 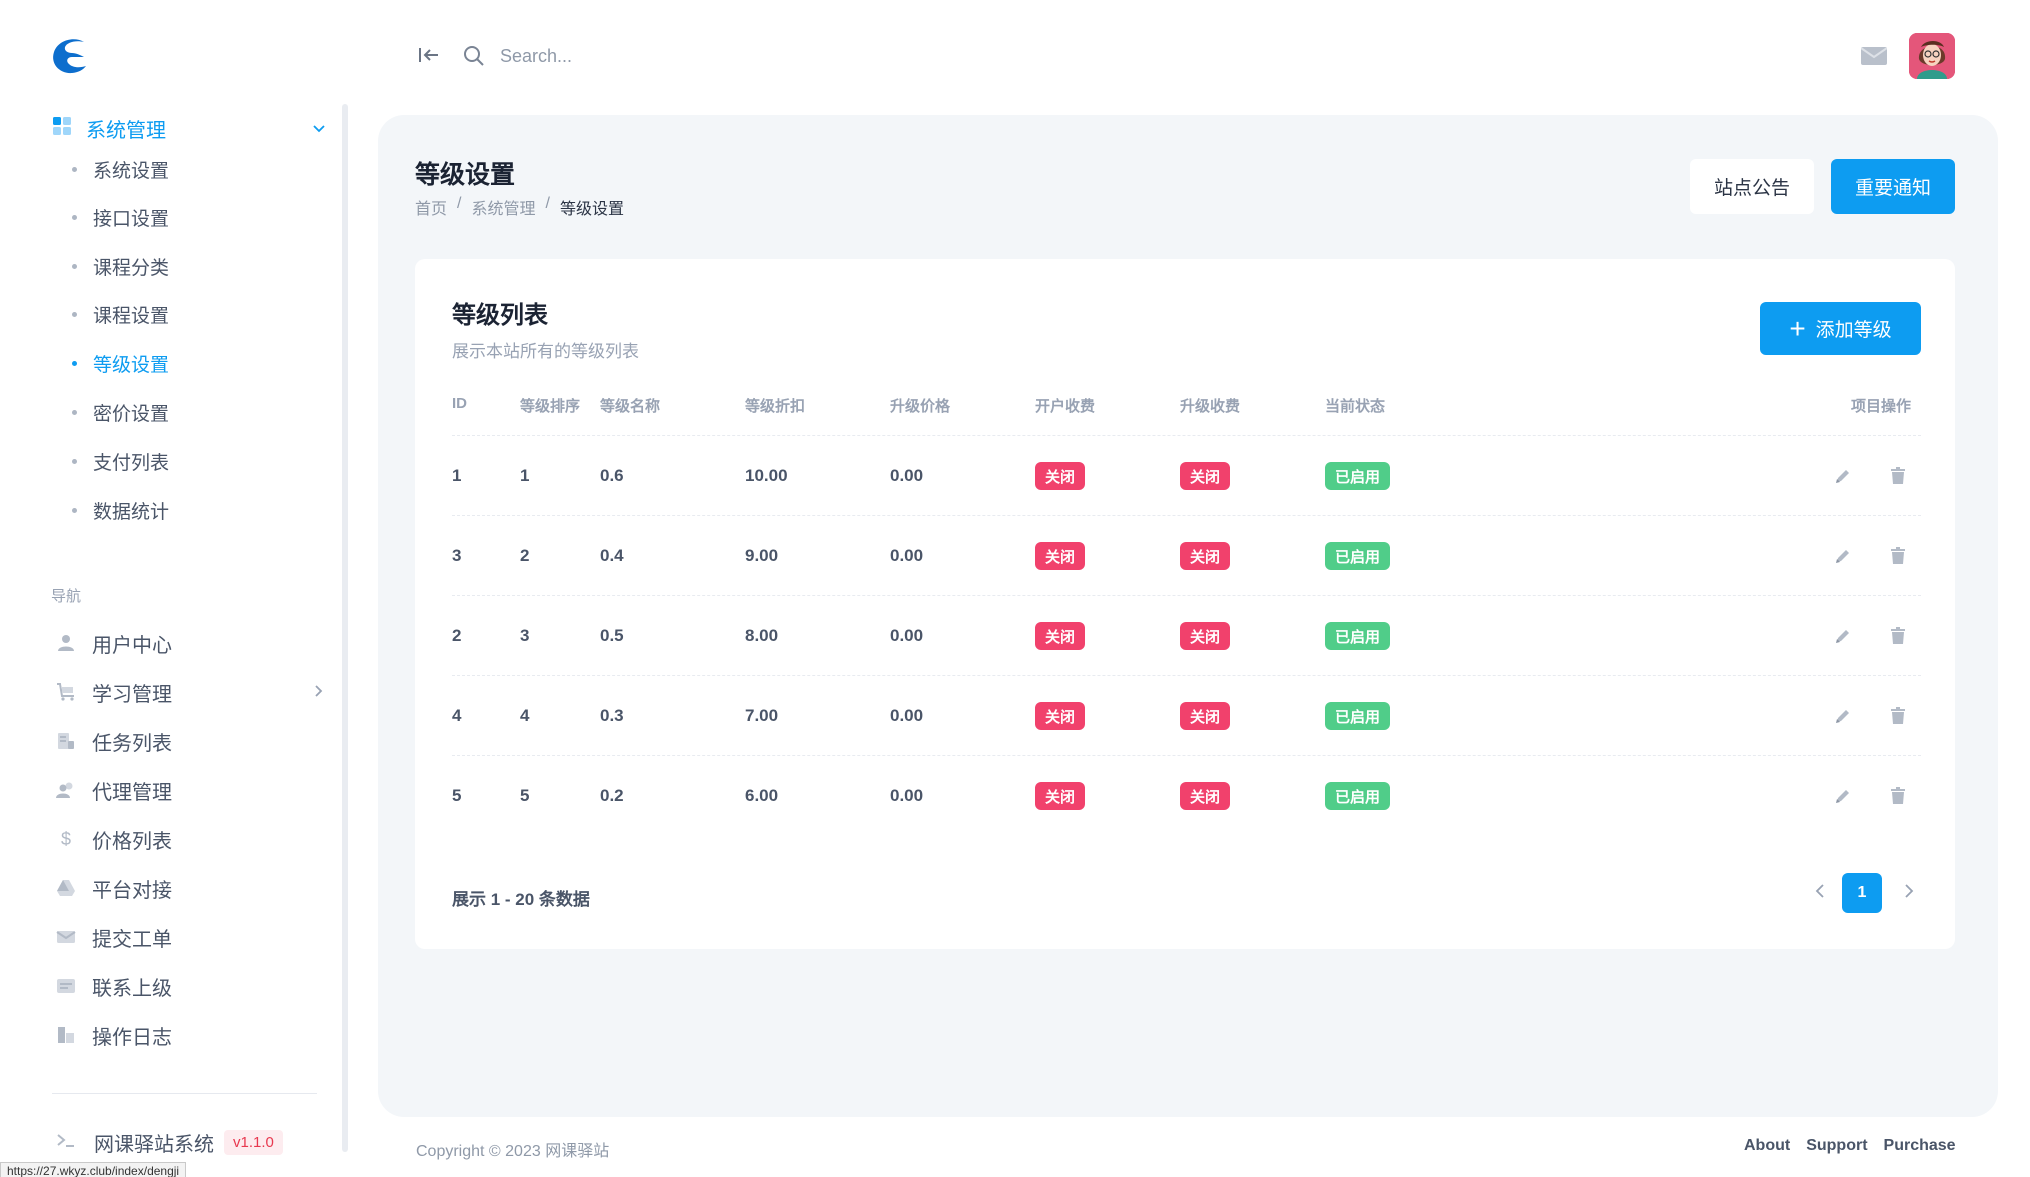 What do you see at coordinates (650, 56) in the screenshot?
I see `search-input` at bounding box center [650, 56].